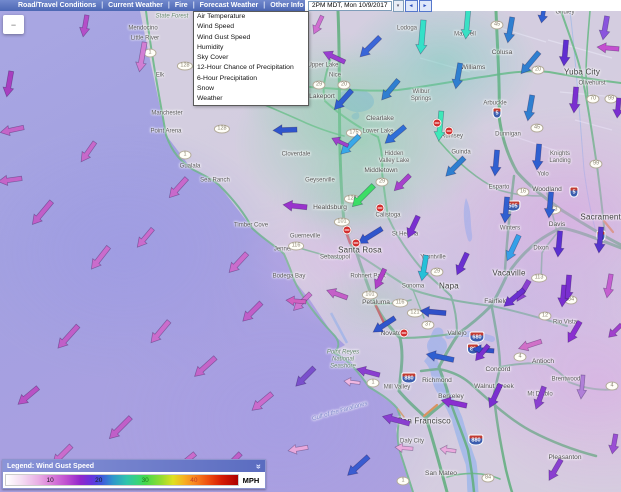 Image resolution: width=621 pixels, height=492 pixels. What do you see at coordinates (259, 465) in the screenshot?
I see `legend-collapse-icon: »` at bounding box center [259, 465].